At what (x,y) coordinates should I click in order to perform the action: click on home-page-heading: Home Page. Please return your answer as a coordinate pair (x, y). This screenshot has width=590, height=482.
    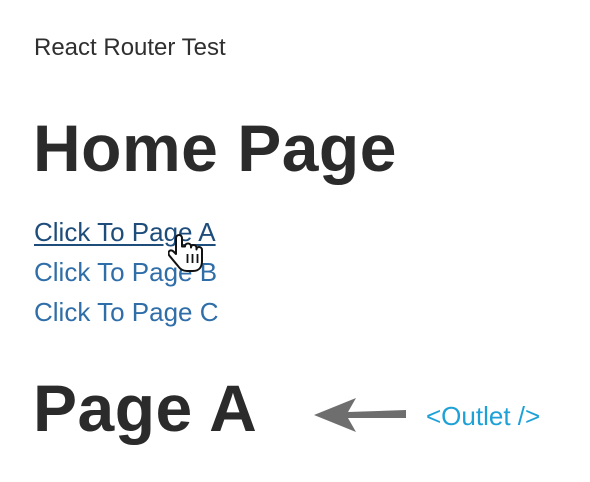
    Looking at the image, I should click on (215, 148).